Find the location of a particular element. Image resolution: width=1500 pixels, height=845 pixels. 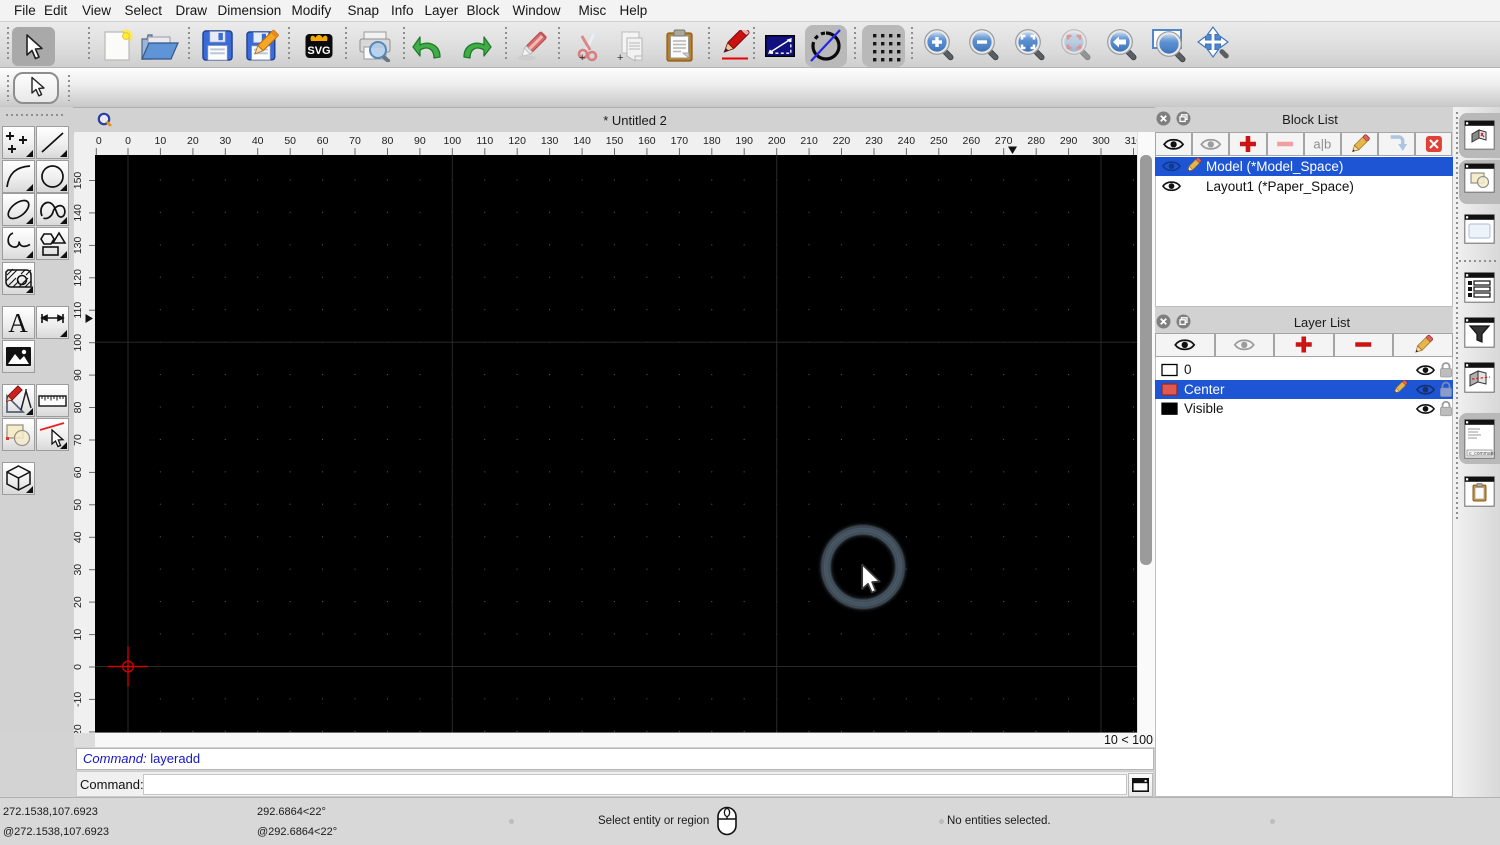

svg-text: 310 is located at coordinates (1130, 141).